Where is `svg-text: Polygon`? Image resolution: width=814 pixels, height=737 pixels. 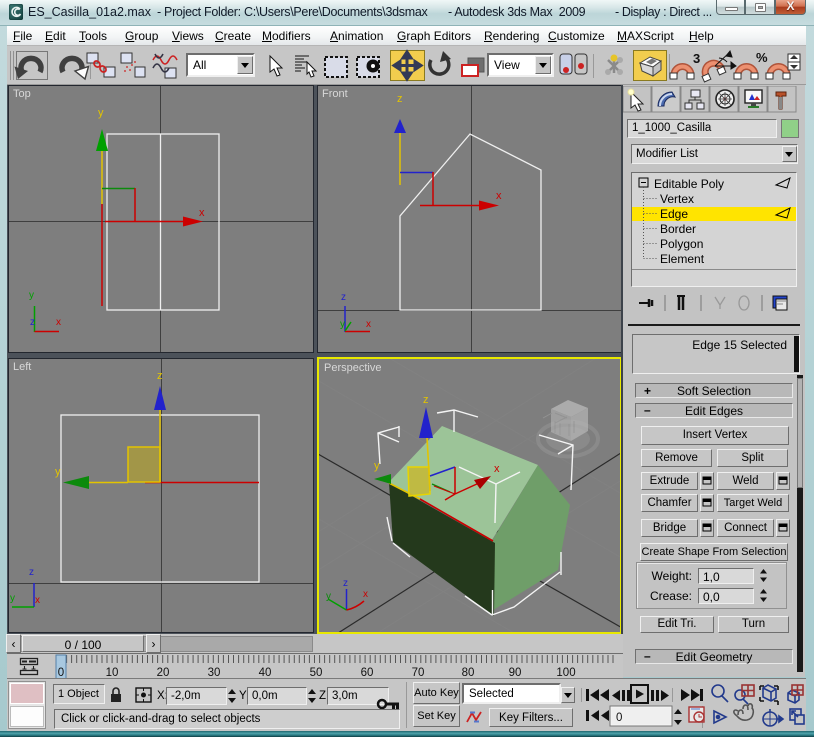 svg-text: Polygon is located at coordinates (681, 244).